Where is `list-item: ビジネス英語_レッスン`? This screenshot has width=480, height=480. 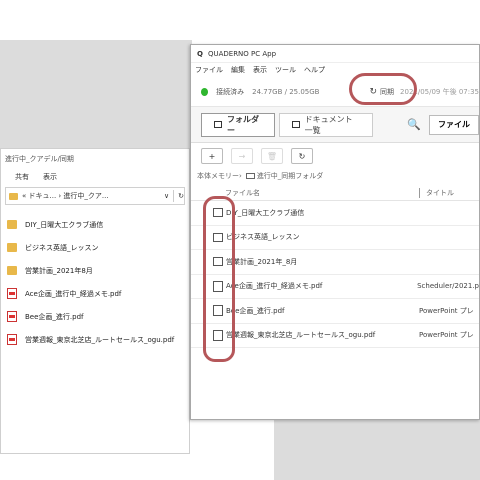
list-item: ビジネス英語_レッスン is located at coordinates (96, 247).